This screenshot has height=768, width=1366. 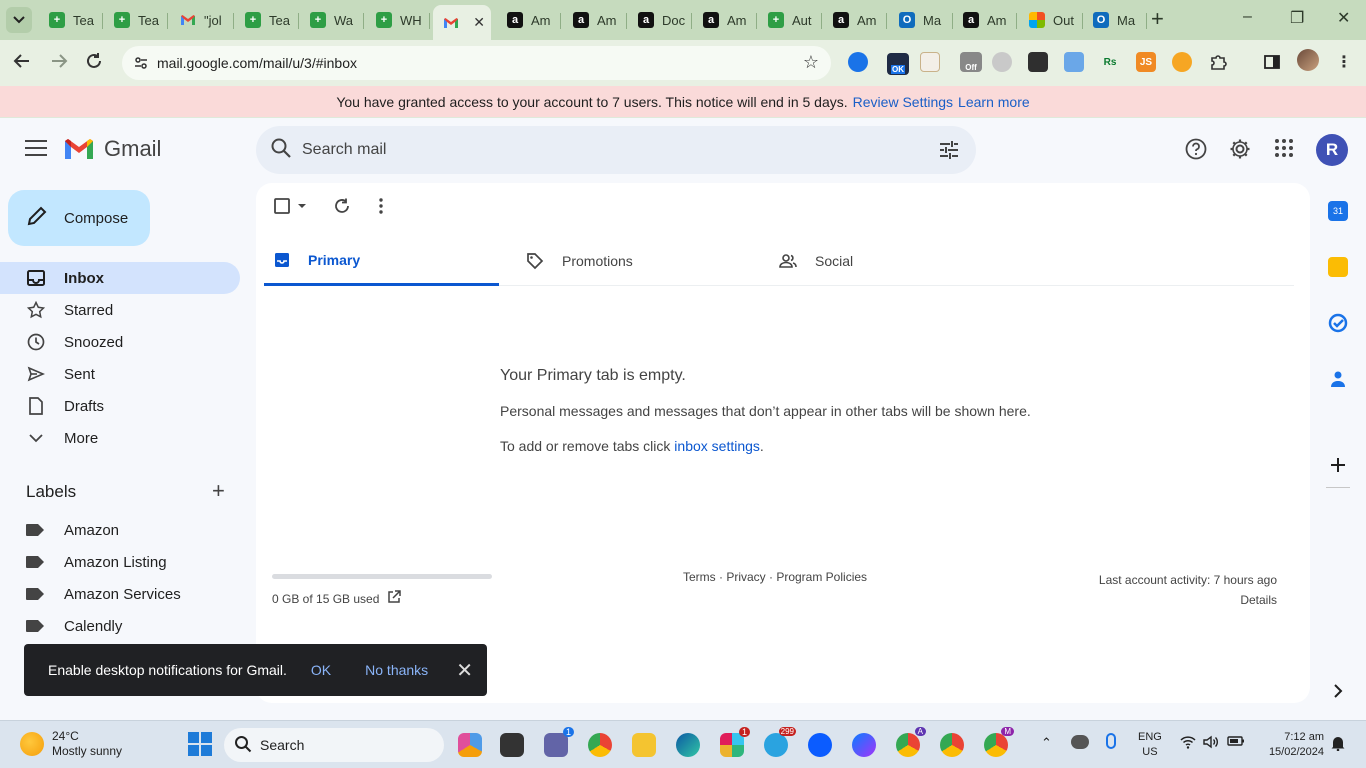 What do you see at coordinates (1046, 743) in the screenshot?
I see `show-hidden-icons-icon: ⌃` at bounding box center [1046, 743].